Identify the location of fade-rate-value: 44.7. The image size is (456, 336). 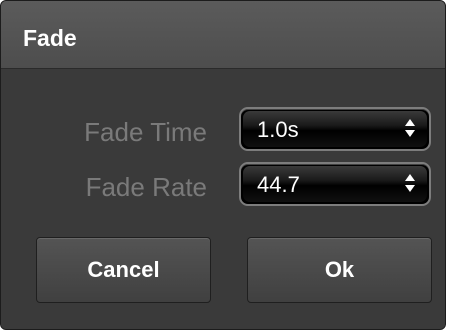
(278, 184).